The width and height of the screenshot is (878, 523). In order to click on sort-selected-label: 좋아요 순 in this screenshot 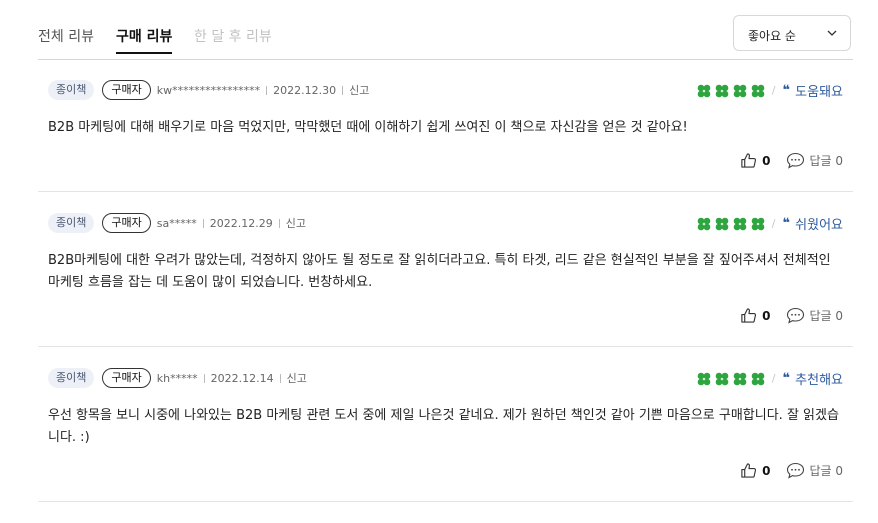, I will do `click(772, 36)`.